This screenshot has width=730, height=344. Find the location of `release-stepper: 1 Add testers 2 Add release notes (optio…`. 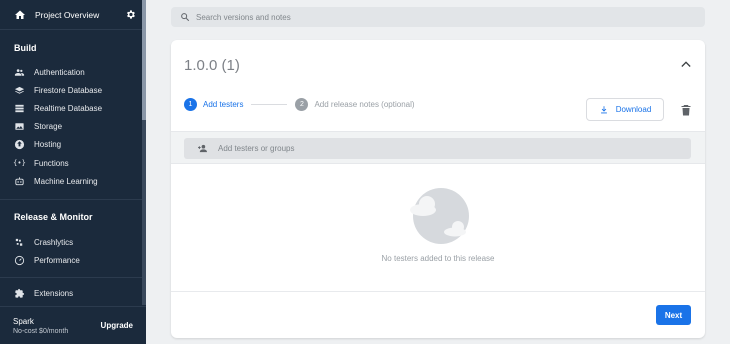

release-stepper: 1 Add testers 2 Add release notes (optio… is located at coordinates (299, 104).